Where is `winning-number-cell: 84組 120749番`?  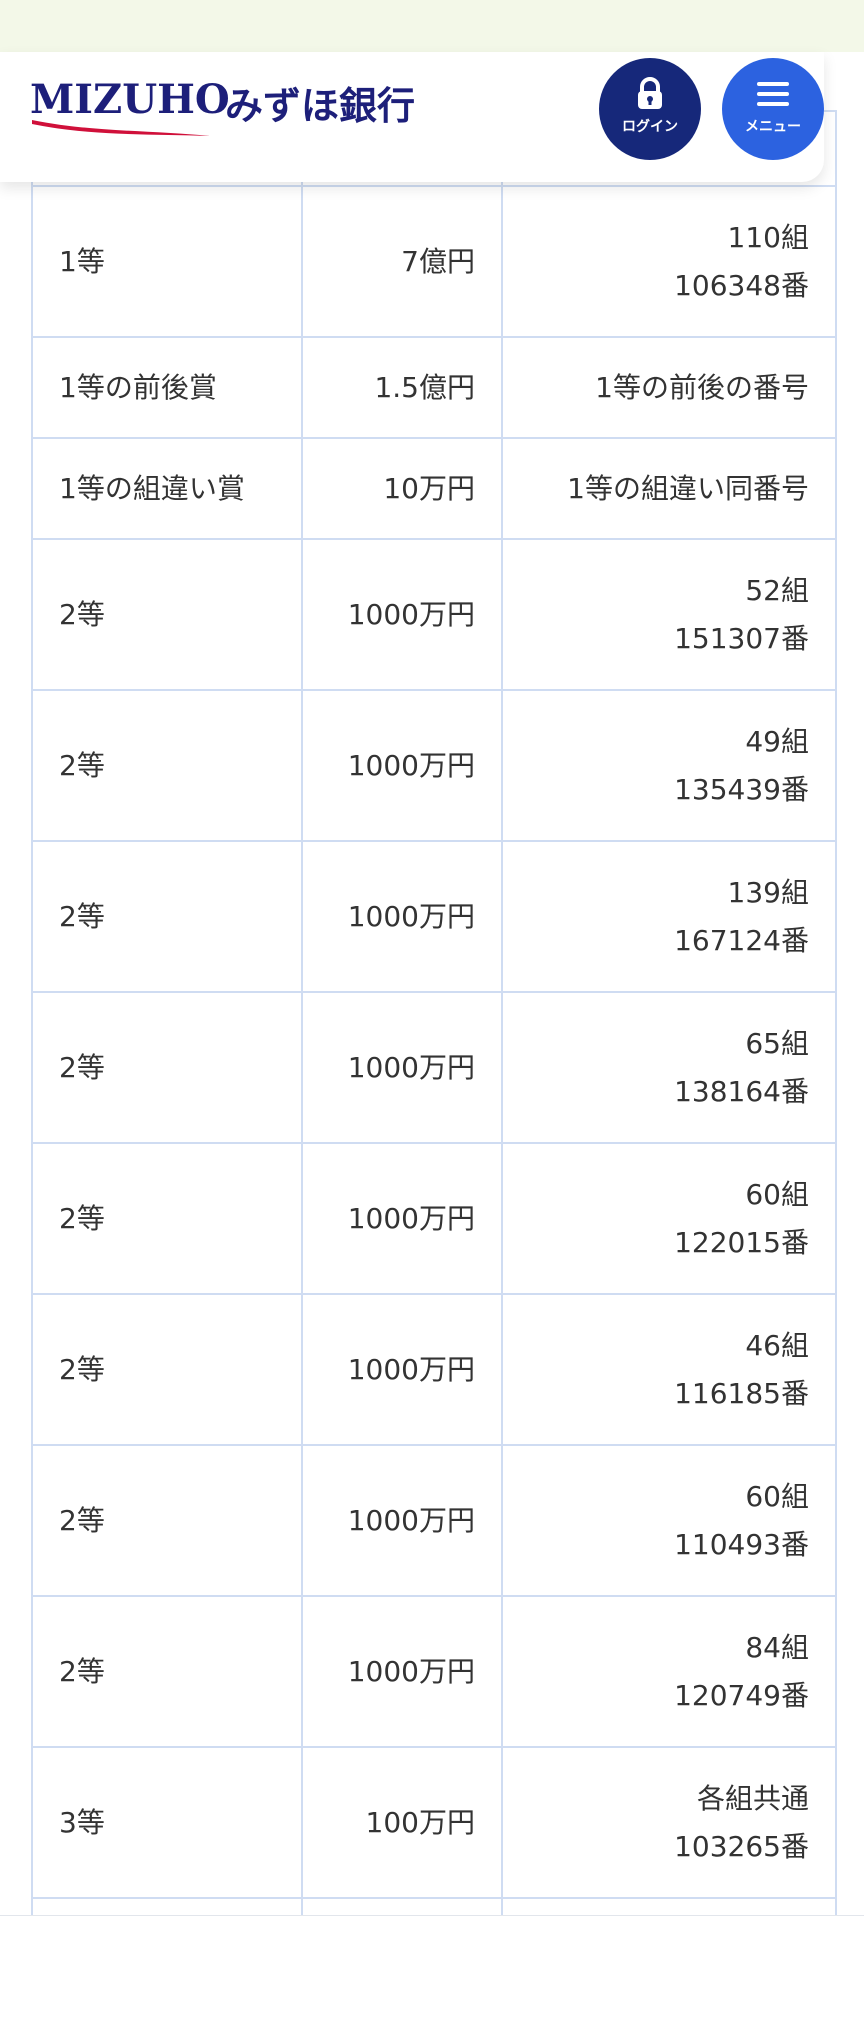 winning-number-cell: 84組 120749番 is located at coordinates (668, 1671).